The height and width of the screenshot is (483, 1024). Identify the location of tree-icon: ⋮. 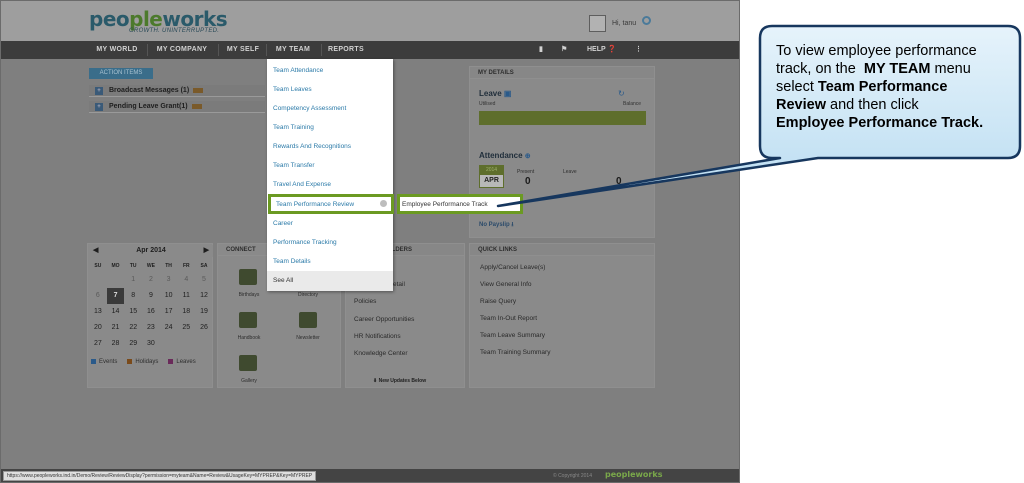
(638, 50).